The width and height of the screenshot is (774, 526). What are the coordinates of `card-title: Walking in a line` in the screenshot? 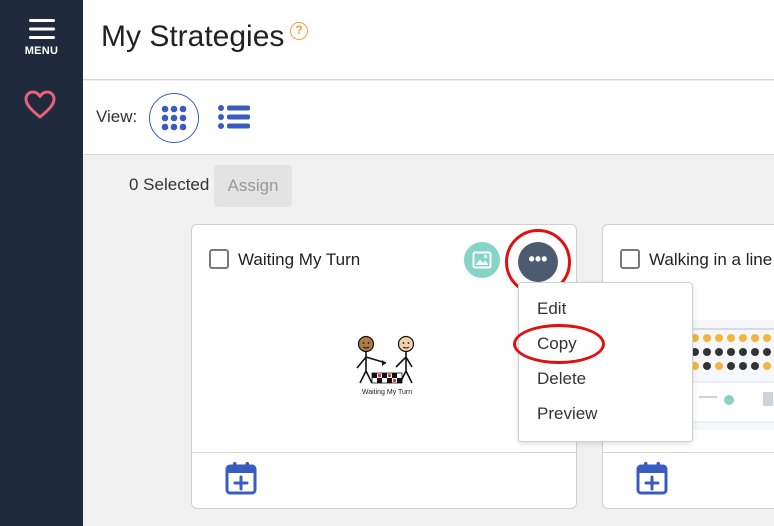 It's located at (711, 259).